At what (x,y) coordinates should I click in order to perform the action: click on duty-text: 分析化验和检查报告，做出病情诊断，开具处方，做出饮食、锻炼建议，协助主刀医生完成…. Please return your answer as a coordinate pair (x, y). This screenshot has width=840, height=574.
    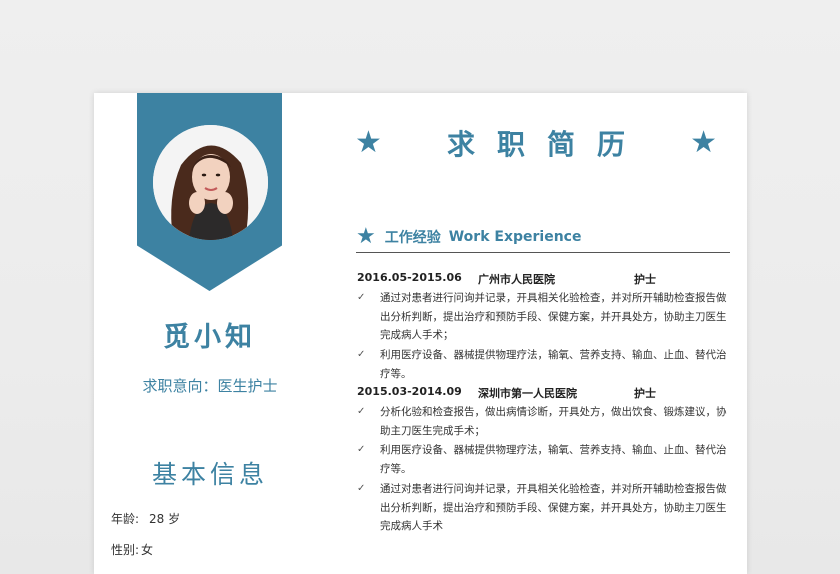
    Looking at the image, I should click on (553, 421).